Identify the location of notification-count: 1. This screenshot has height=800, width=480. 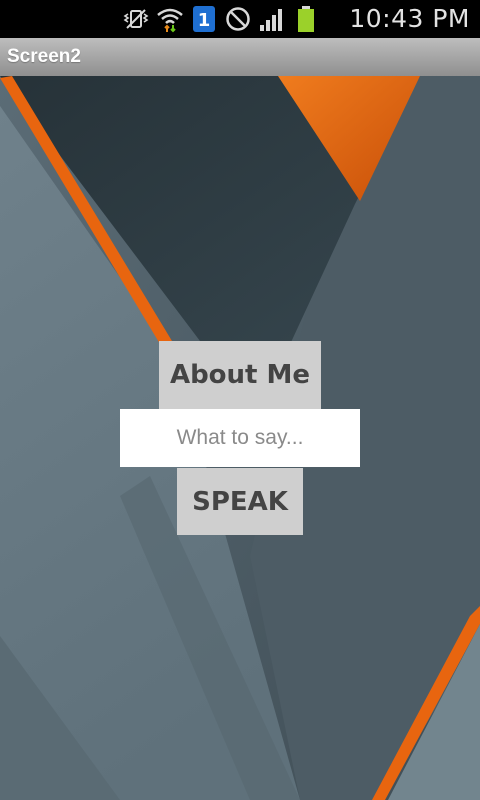
(204, 20).